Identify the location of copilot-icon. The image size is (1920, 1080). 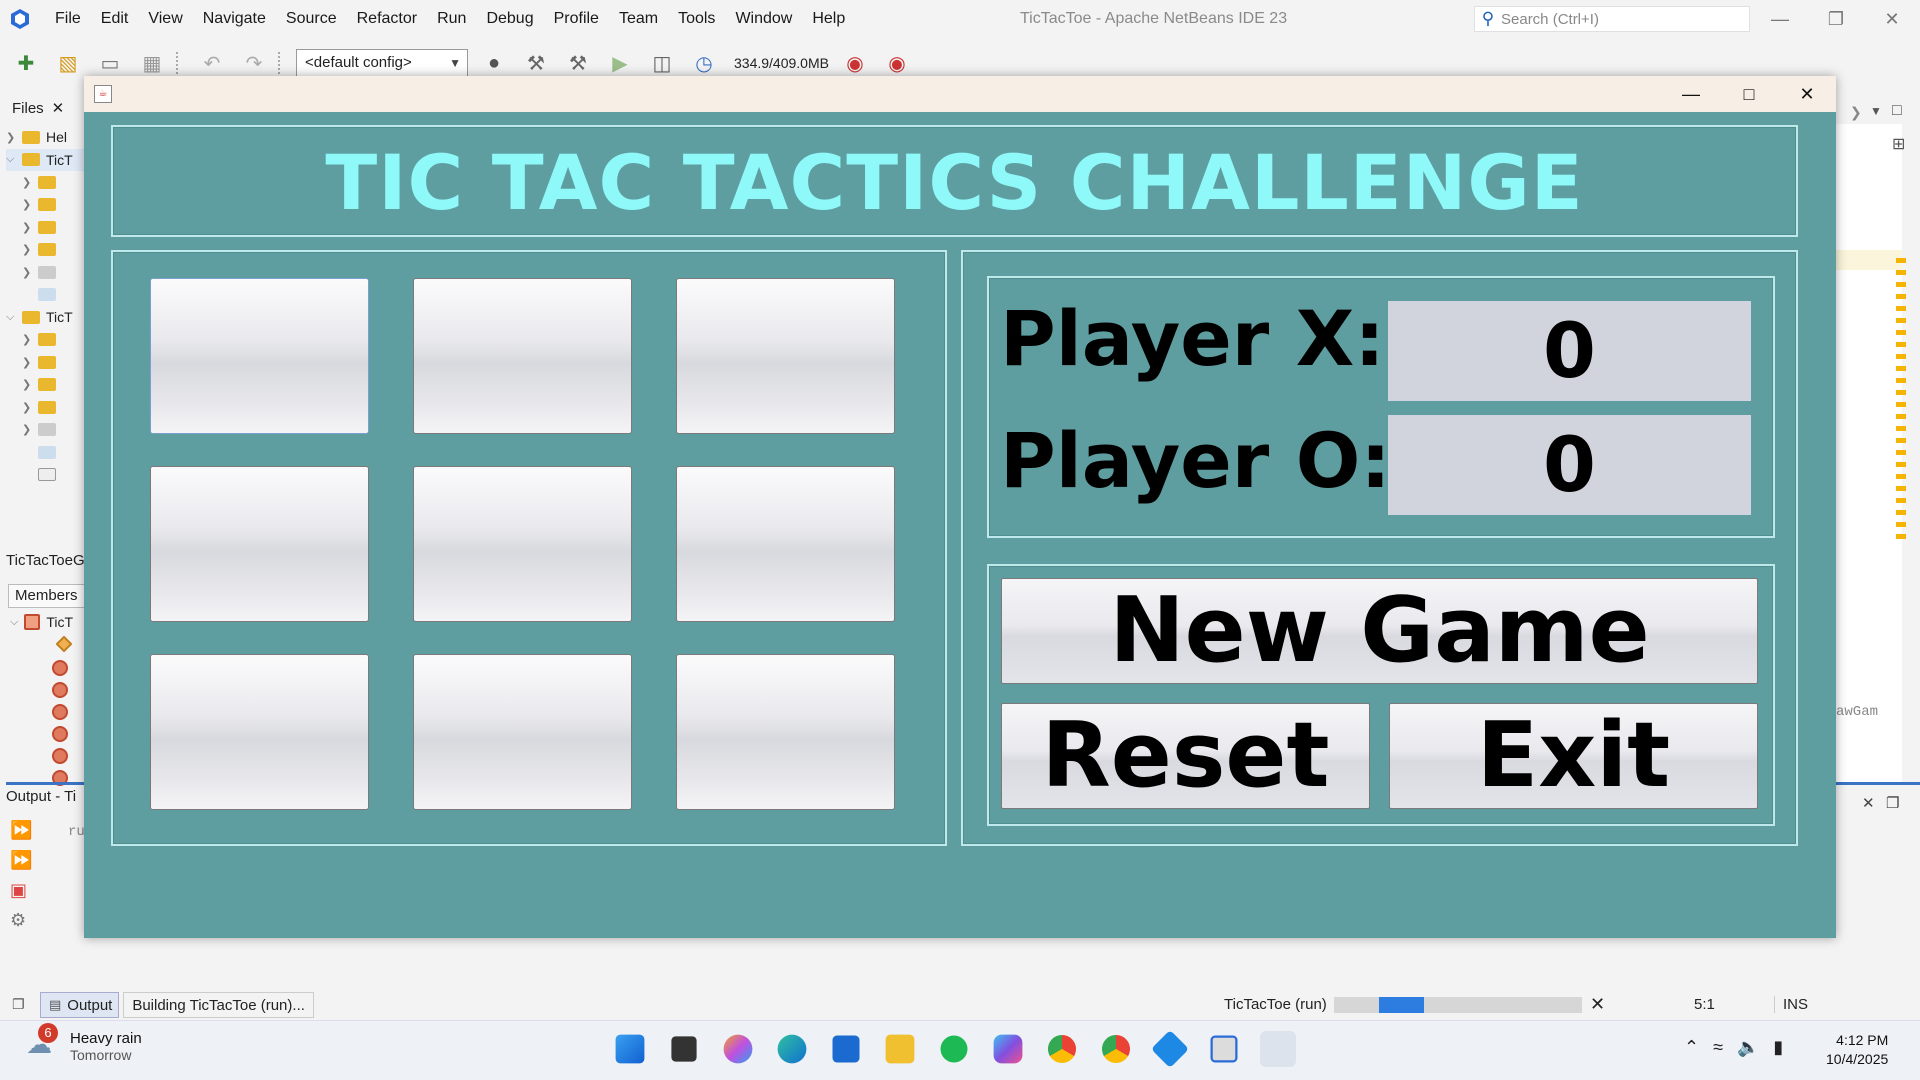
(738, 1049).